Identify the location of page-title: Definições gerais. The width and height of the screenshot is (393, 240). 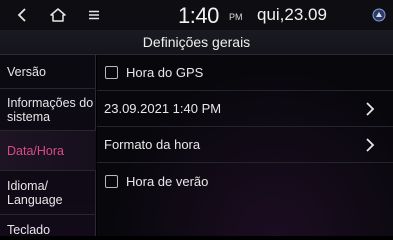
(196, 42).